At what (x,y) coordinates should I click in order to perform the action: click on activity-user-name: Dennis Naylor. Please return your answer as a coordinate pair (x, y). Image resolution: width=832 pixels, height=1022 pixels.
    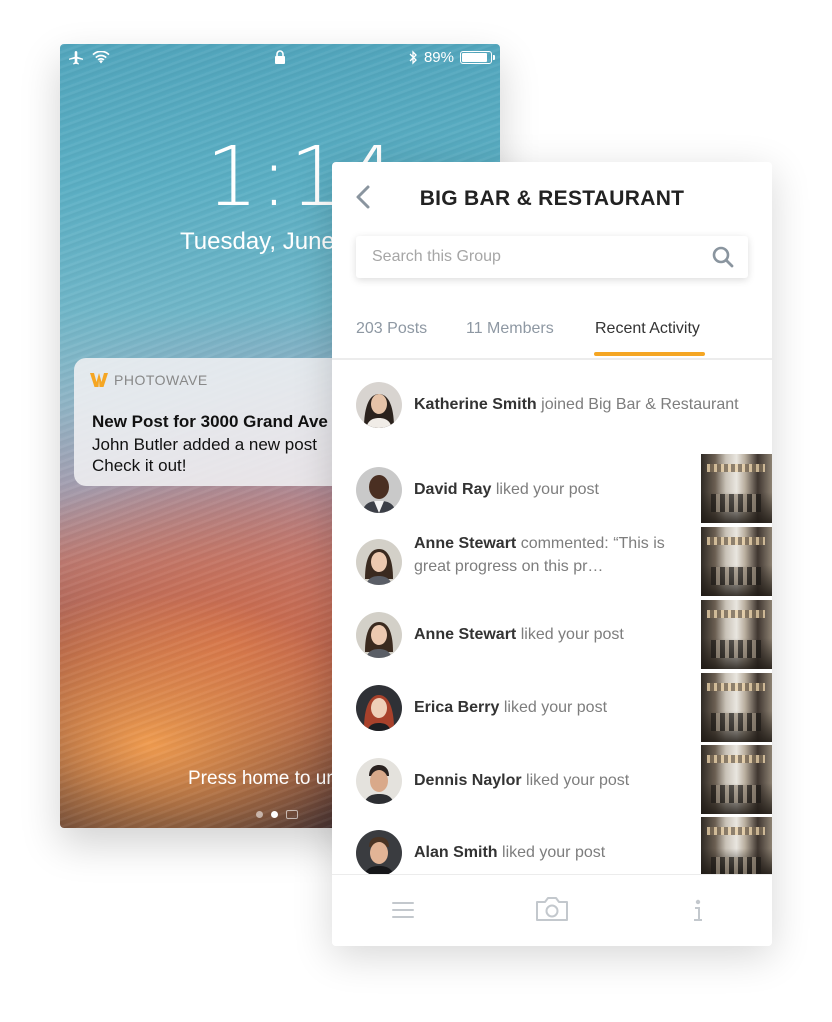
    Looking at the image, I should click on (468, 780).